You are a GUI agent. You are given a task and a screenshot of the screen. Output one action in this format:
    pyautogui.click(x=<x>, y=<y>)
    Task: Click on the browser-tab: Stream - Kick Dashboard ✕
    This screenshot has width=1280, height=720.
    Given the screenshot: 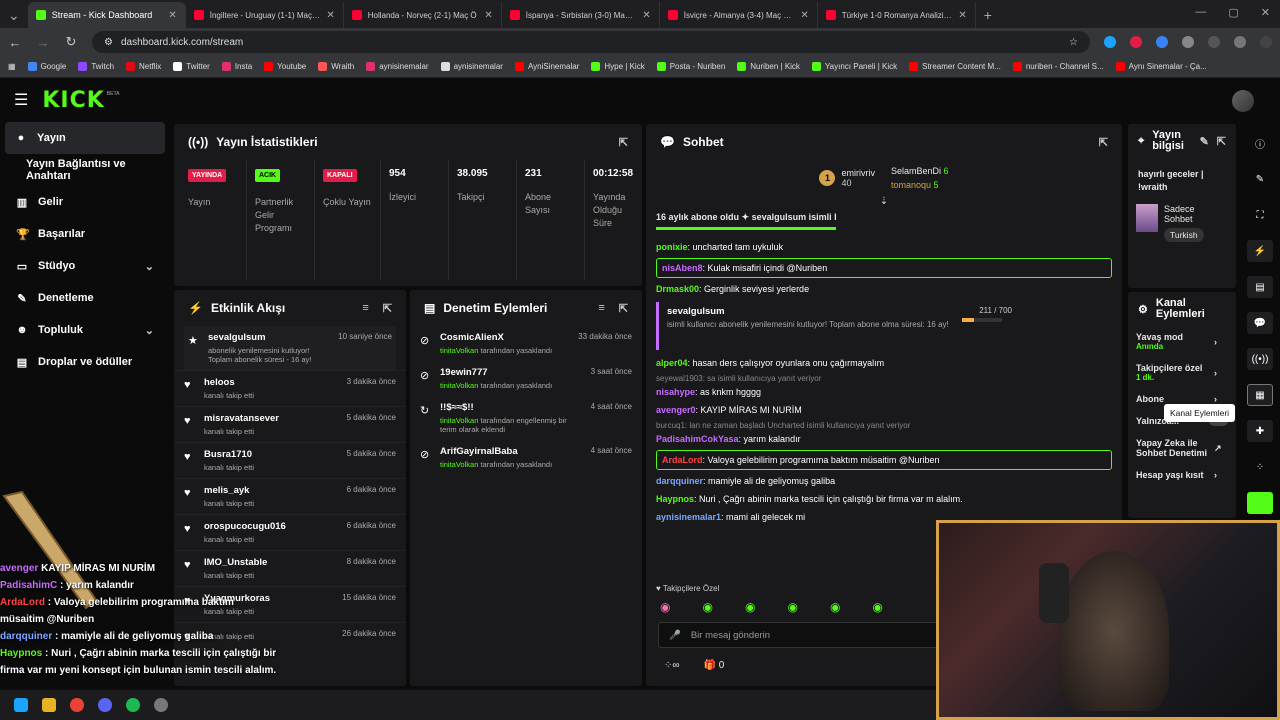 What is the action you would take?
    pyautogui.click(x=106, y=15)
    